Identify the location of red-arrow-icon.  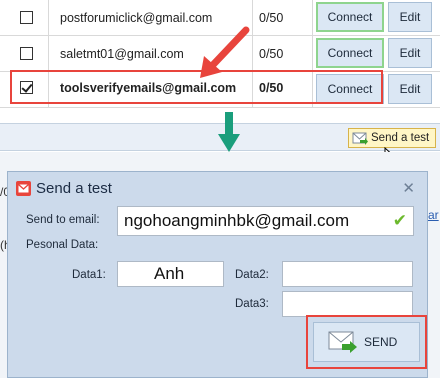
(225, 52).